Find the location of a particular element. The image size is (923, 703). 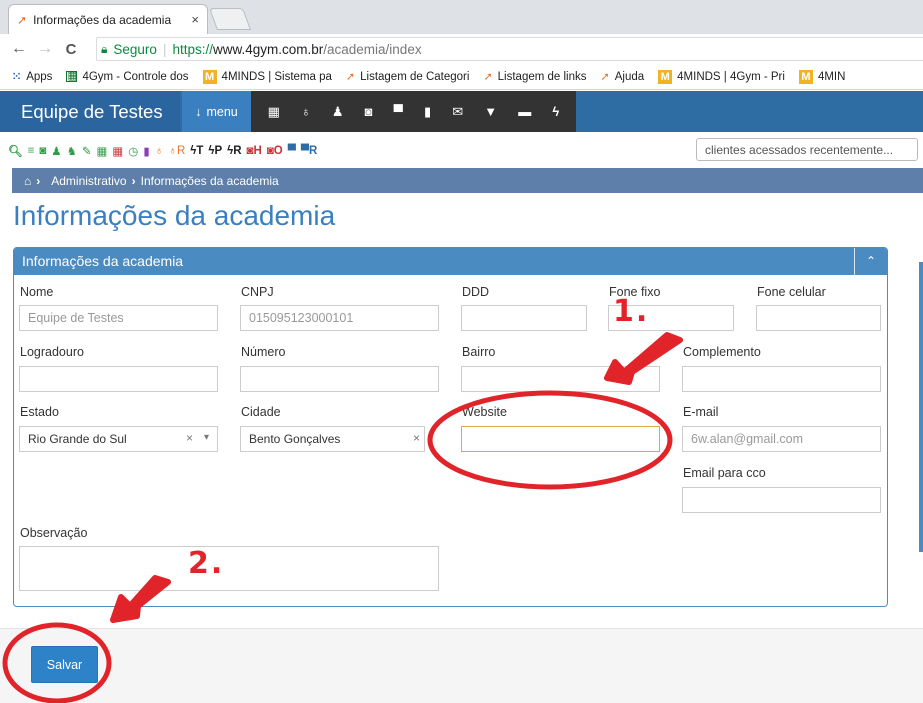

keyboard-icon: ▬ is located at coordinates (524, 111).